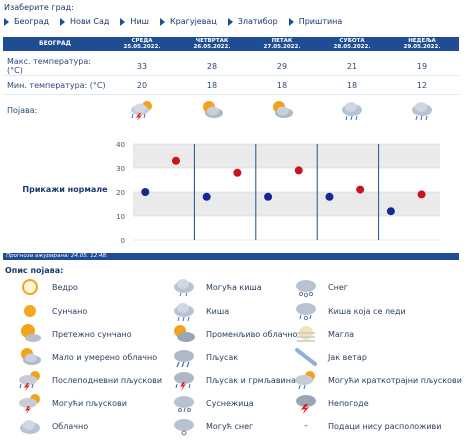 This screenshot has height=445, width=468. Describe the element at coordinates (231, 66) in the screenshot. I see `max-temp-row: Макс. температура: (°C) 33 28 29 21 19` at that location.